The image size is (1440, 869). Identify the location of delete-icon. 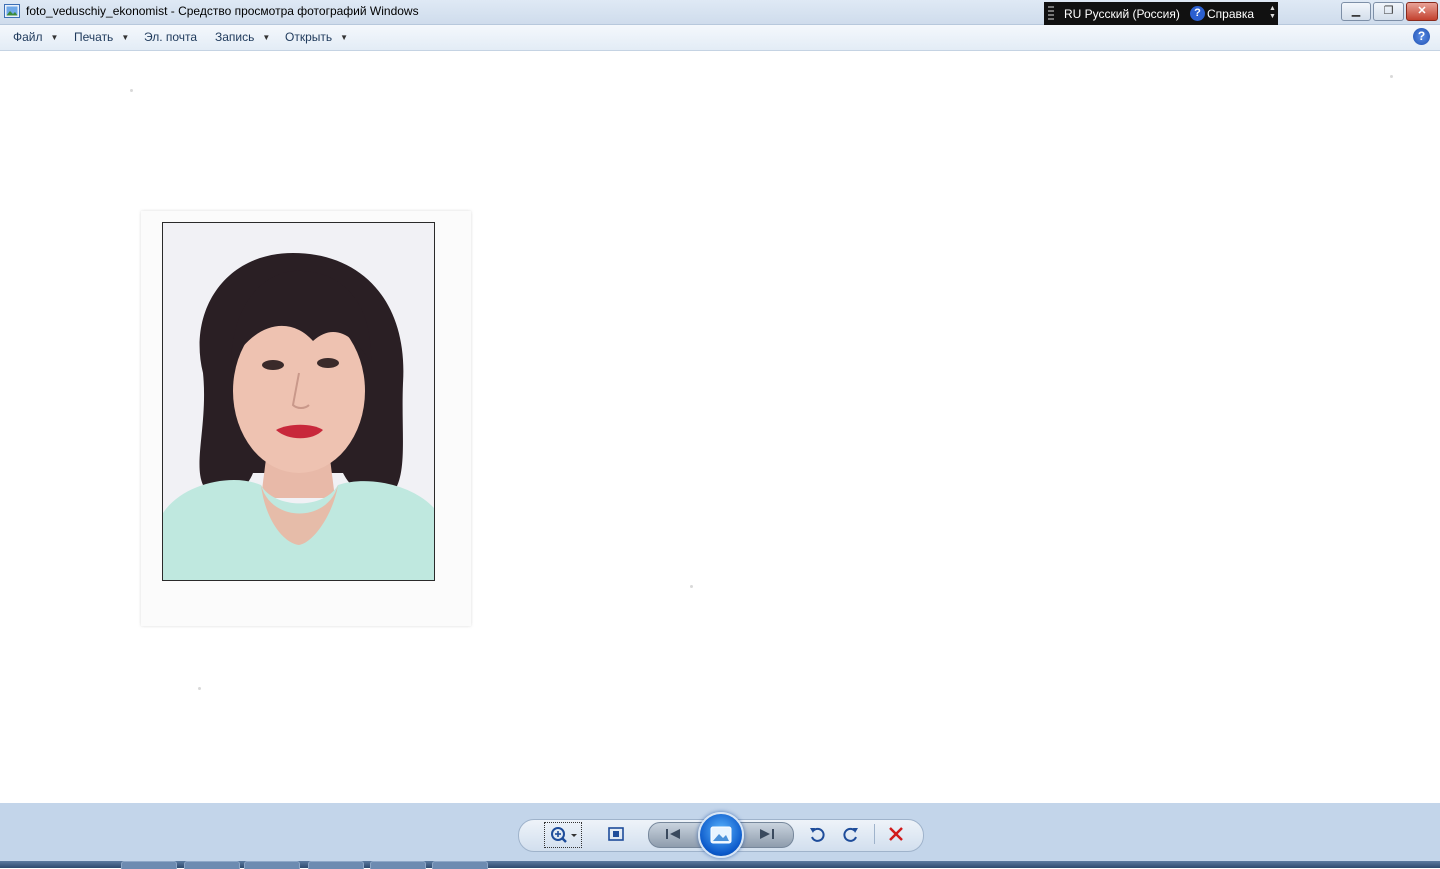
(896, 834).